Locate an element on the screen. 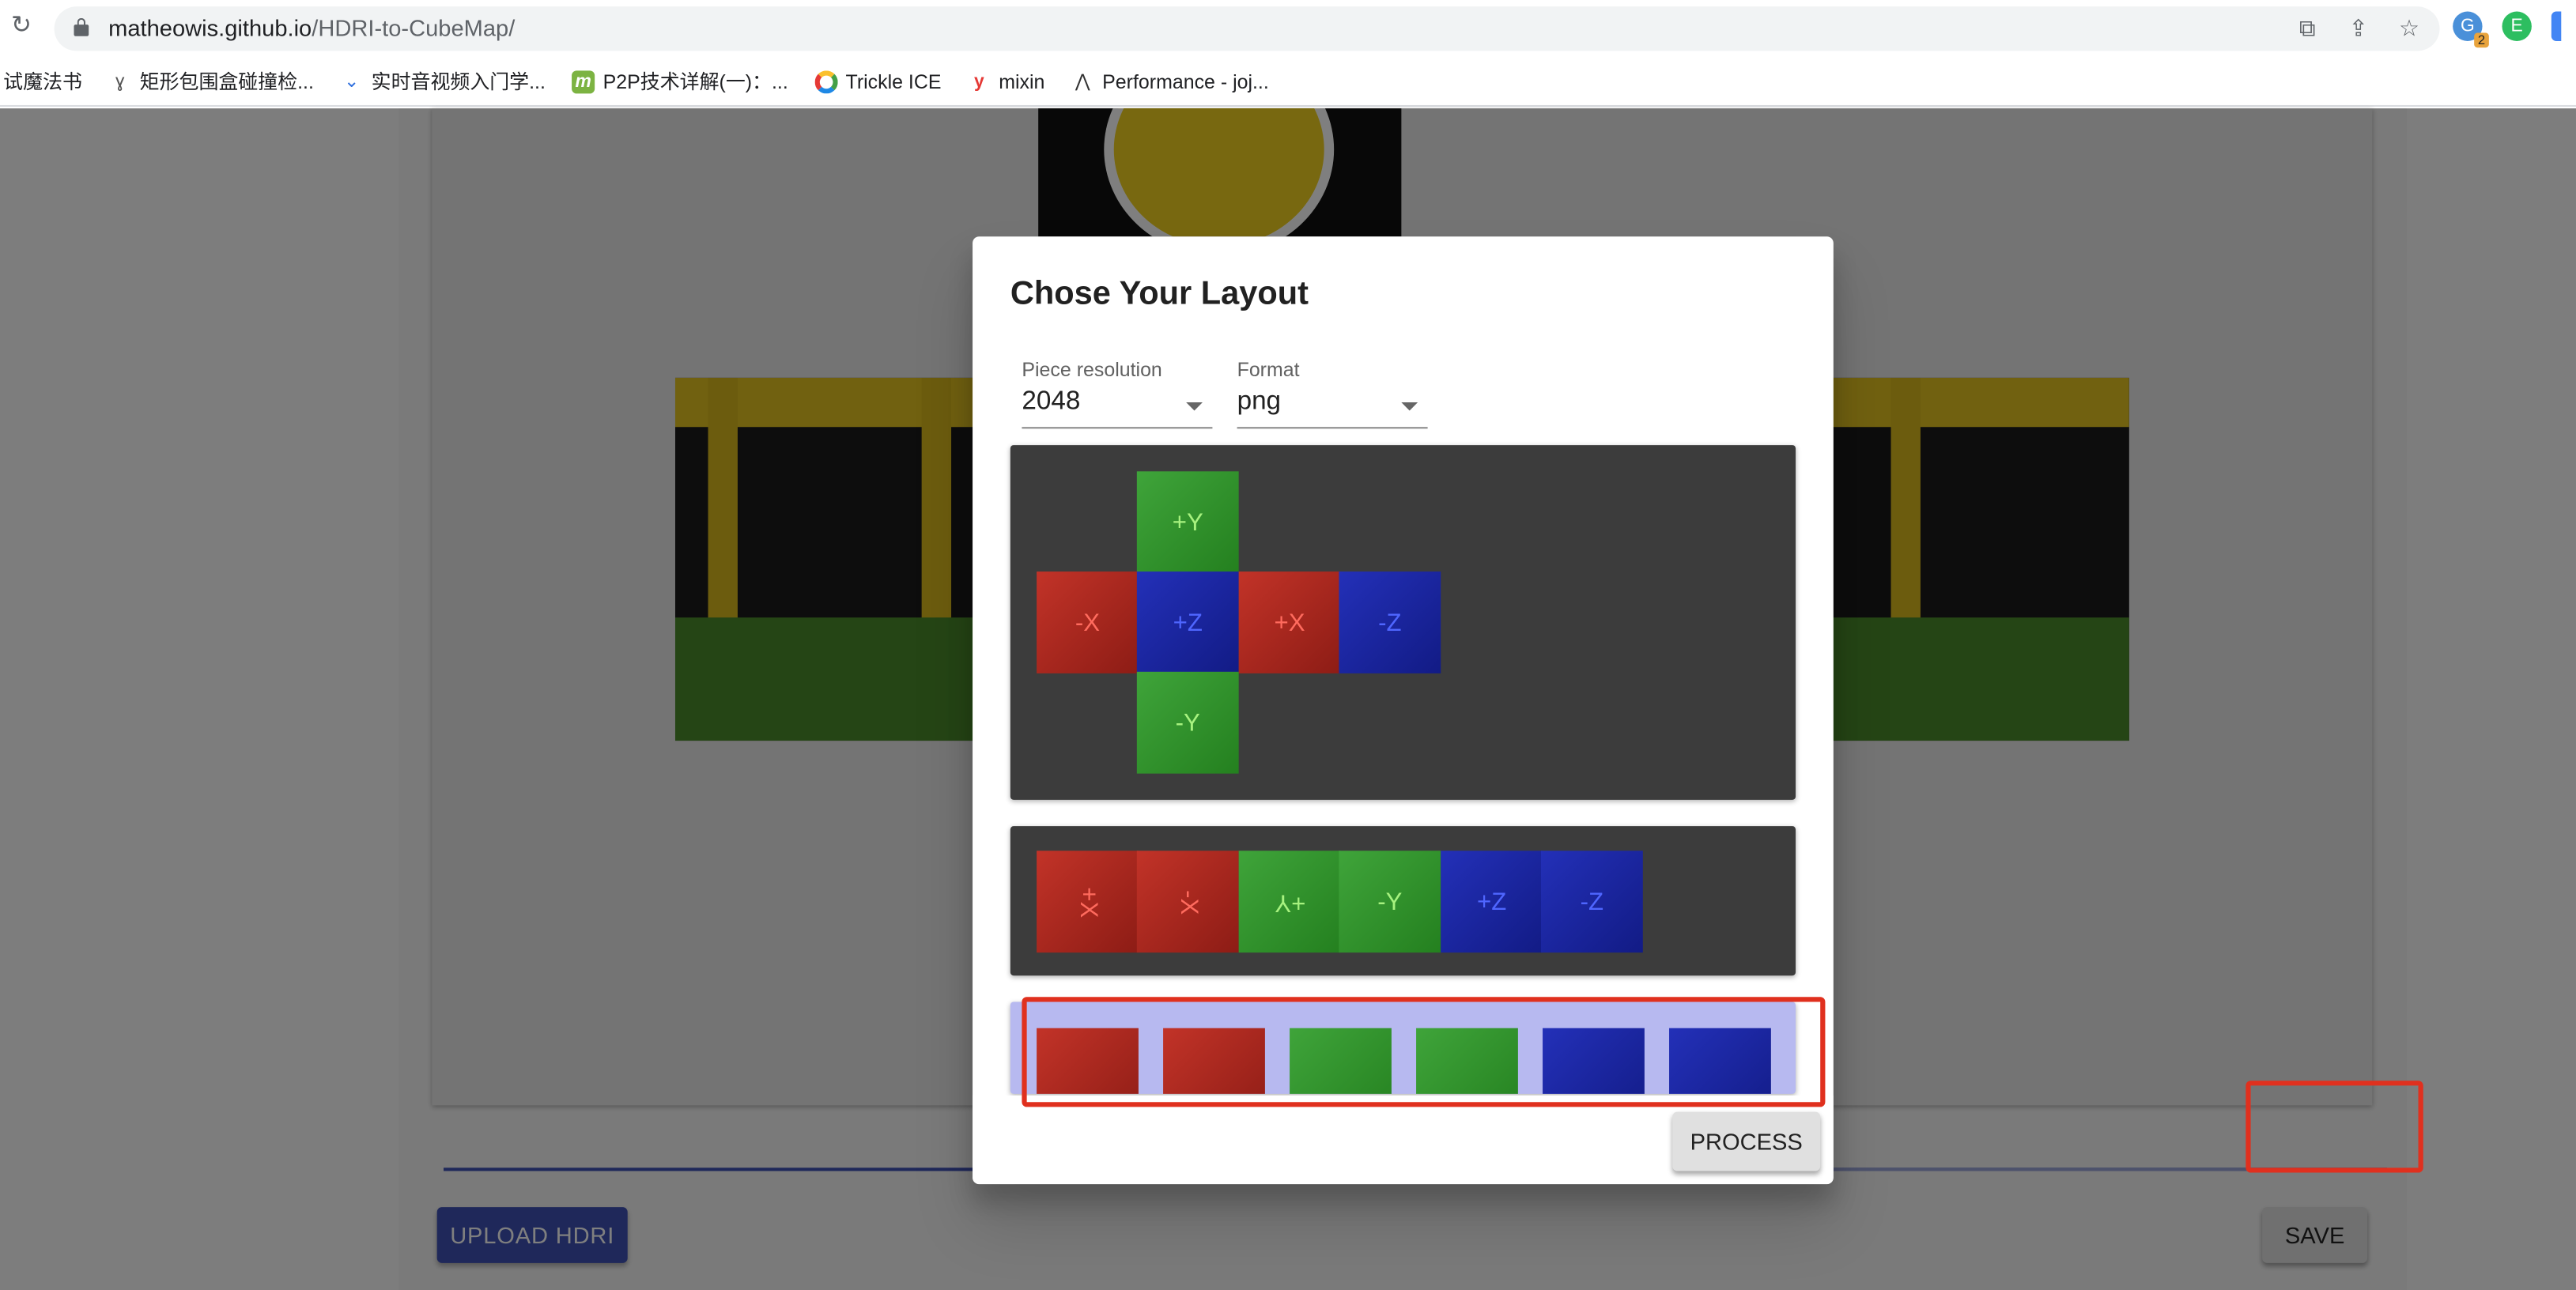 The image size is (2576, 1290). evernote-icon: E is located at coordinates (2517, 26).